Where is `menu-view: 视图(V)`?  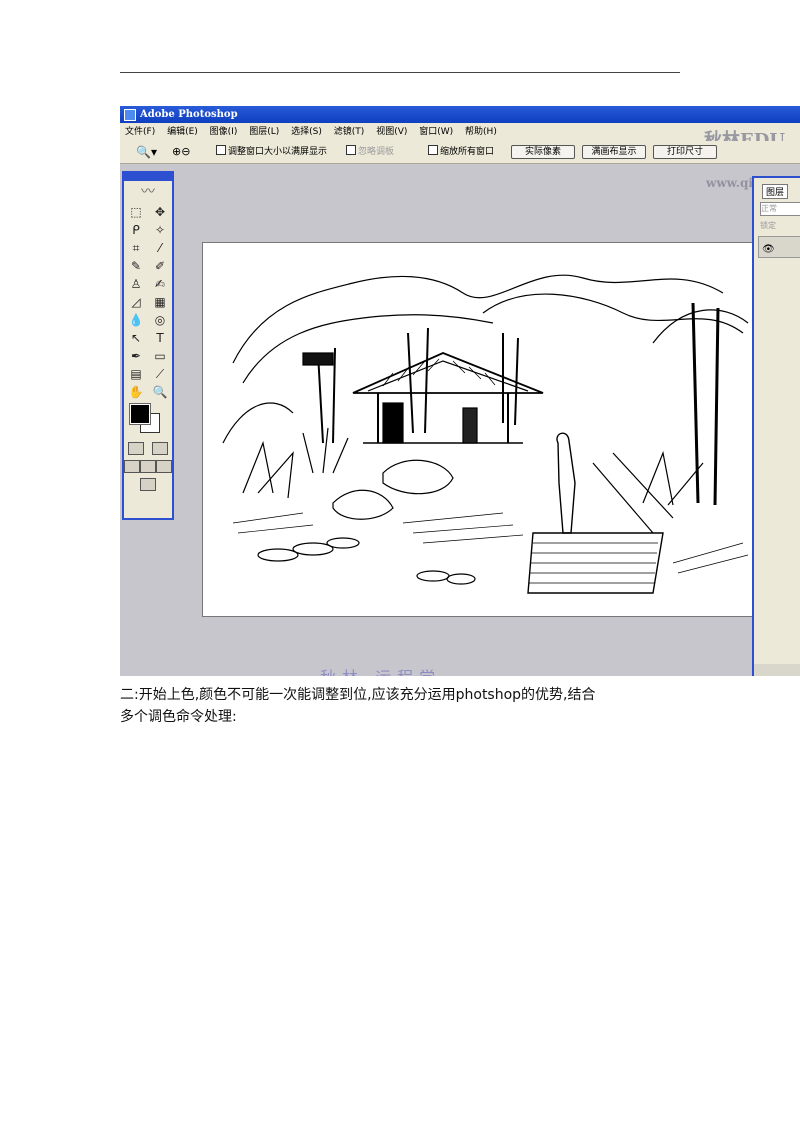
menu-view: 视图(V) is located at coordinates (391, 132).